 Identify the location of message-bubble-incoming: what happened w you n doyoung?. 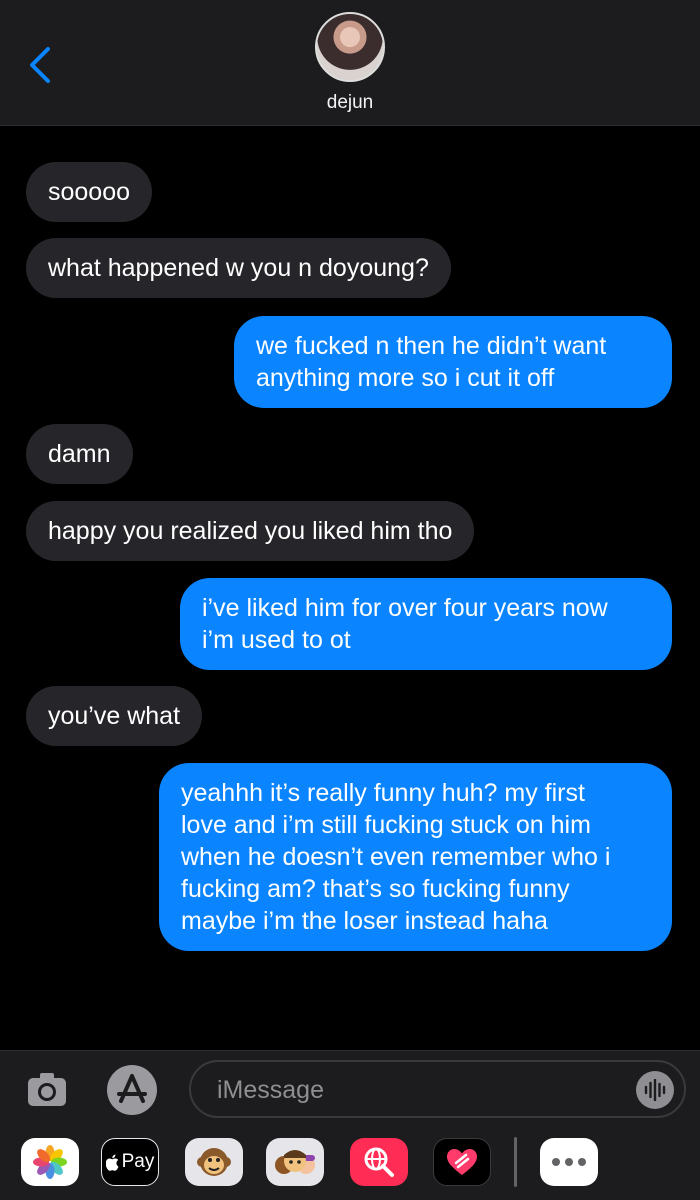
(238, 268).